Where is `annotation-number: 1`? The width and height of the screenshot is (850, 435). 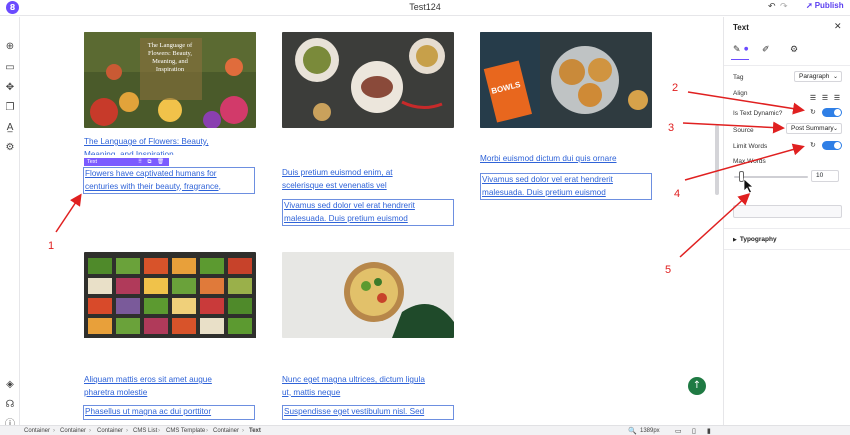
annotation-number: 1 is located at coordinates (51, 246).